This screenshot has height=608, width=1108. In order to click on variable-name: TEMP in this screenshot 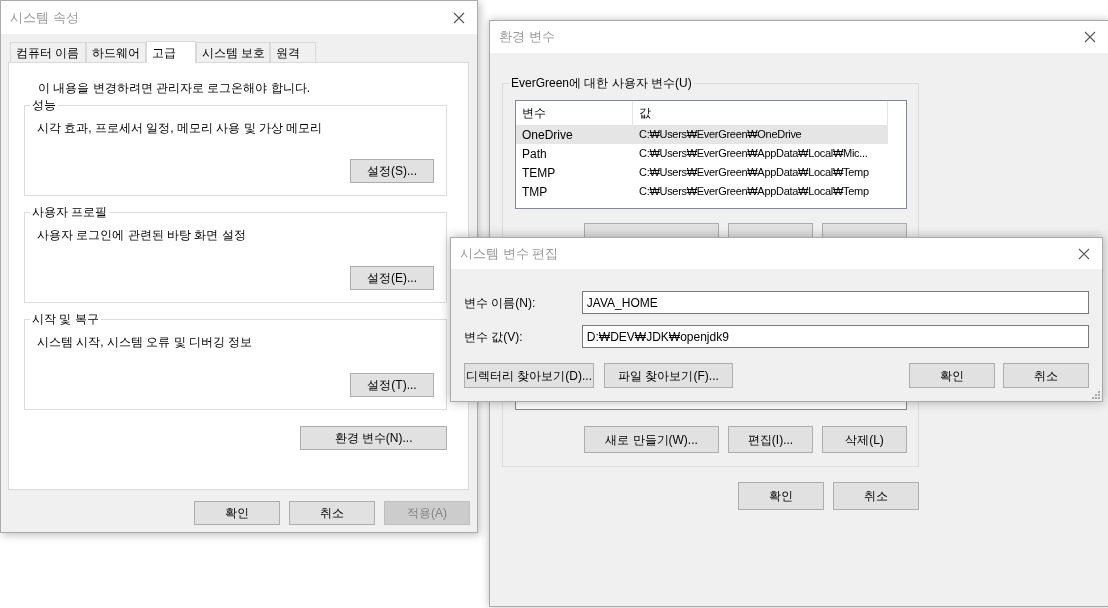, I will do `click(539, 173)`.